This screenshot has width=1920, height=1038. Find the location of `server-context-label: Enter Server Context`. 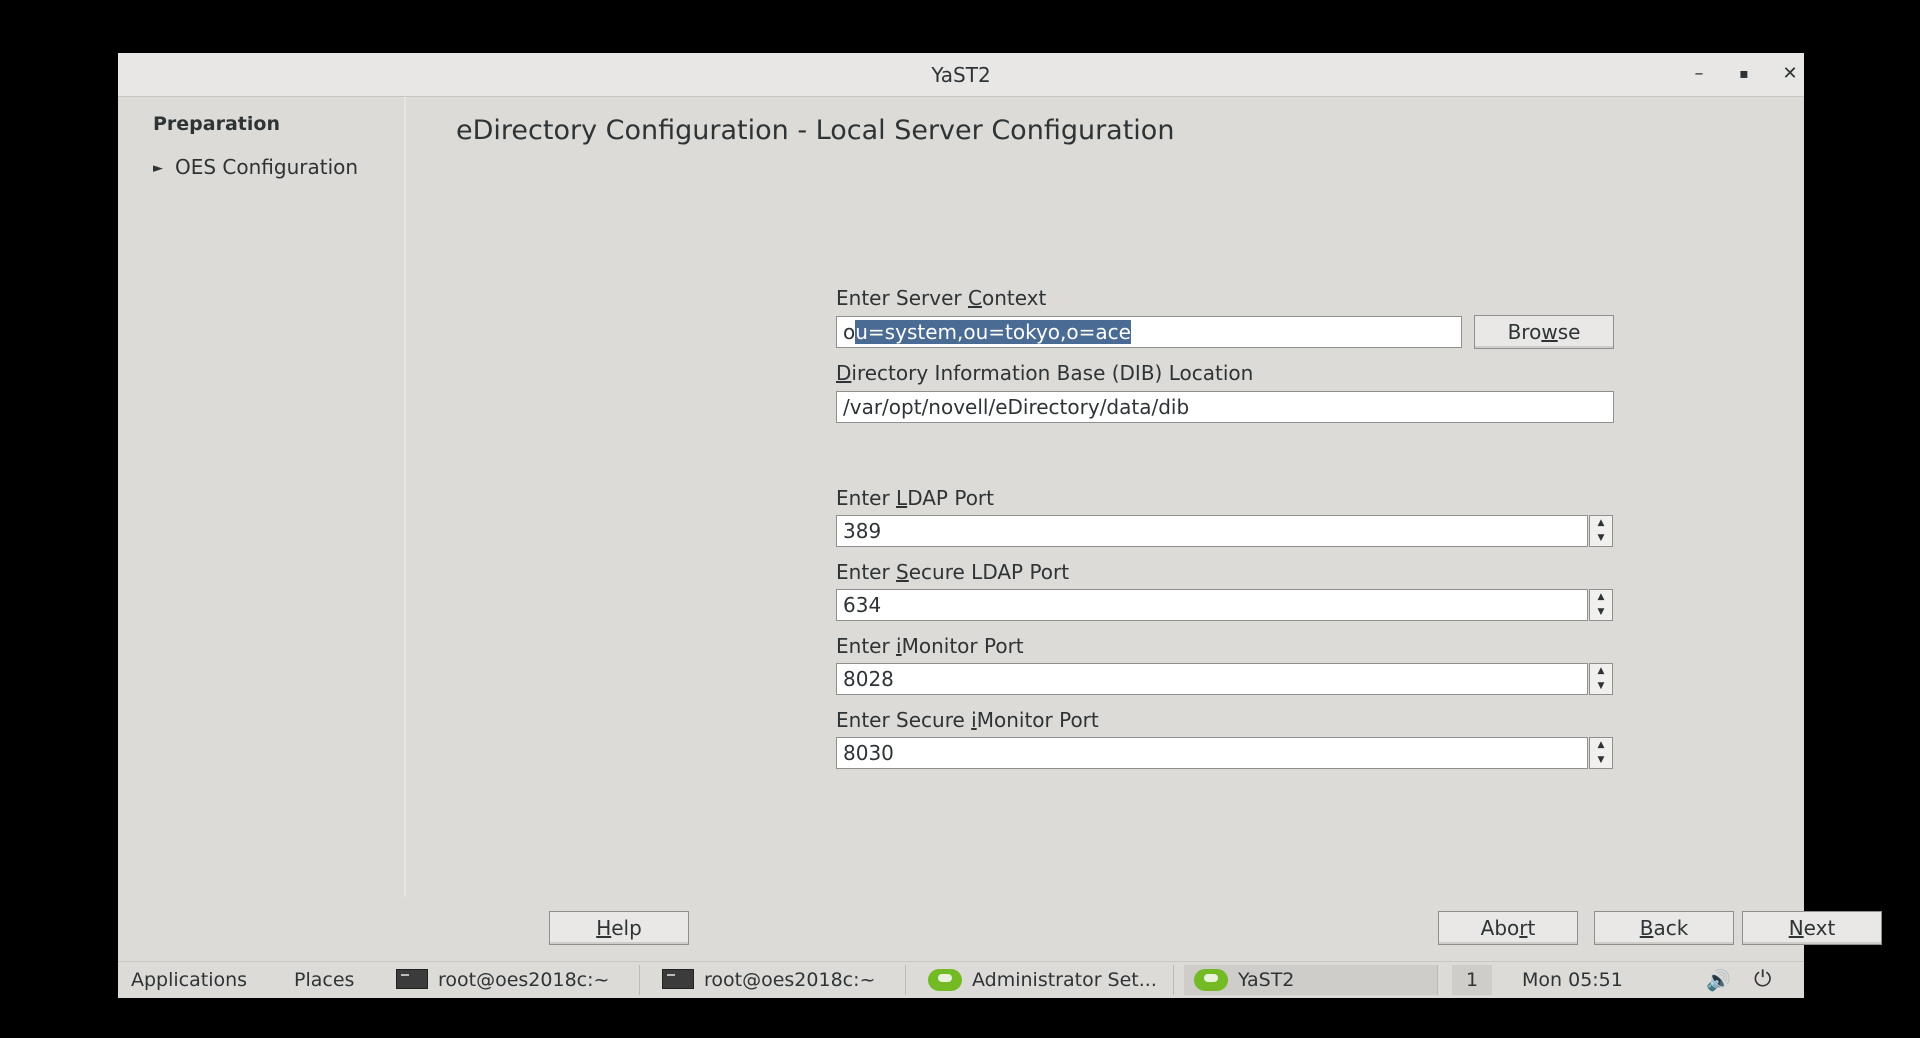

server-context-label: Enter Server Context is located at coordinates (941, 298).